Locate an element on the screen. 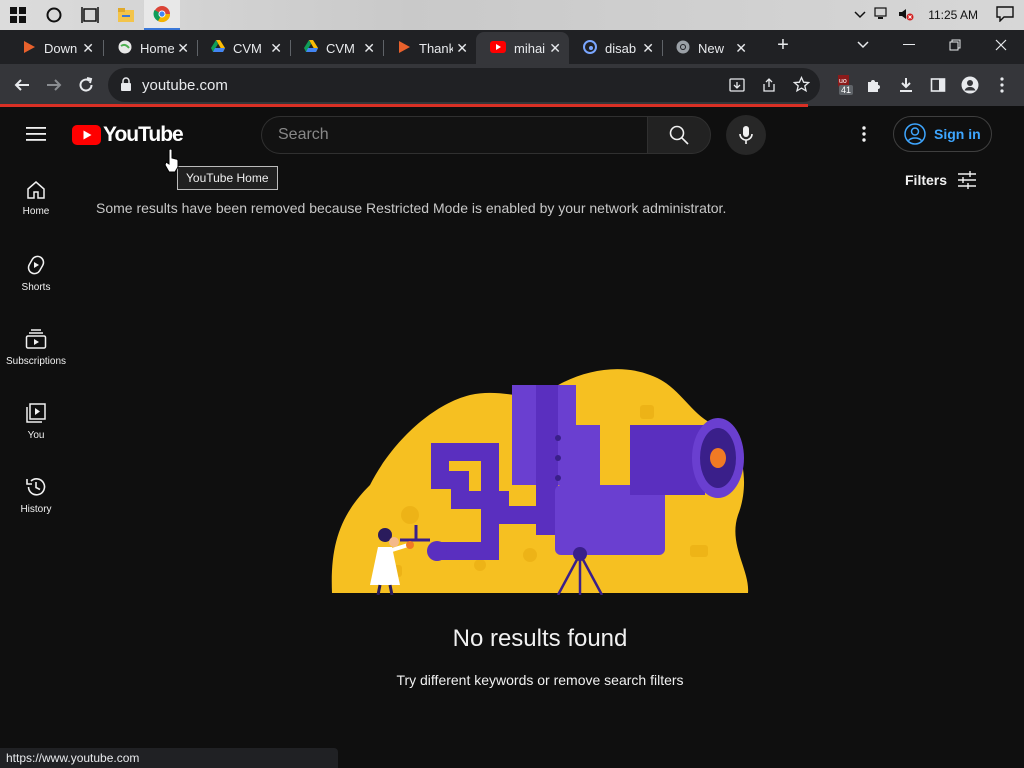 This screenshot has width=1024, height=768. tab-title: CVM is located at coordinates (340, 48).